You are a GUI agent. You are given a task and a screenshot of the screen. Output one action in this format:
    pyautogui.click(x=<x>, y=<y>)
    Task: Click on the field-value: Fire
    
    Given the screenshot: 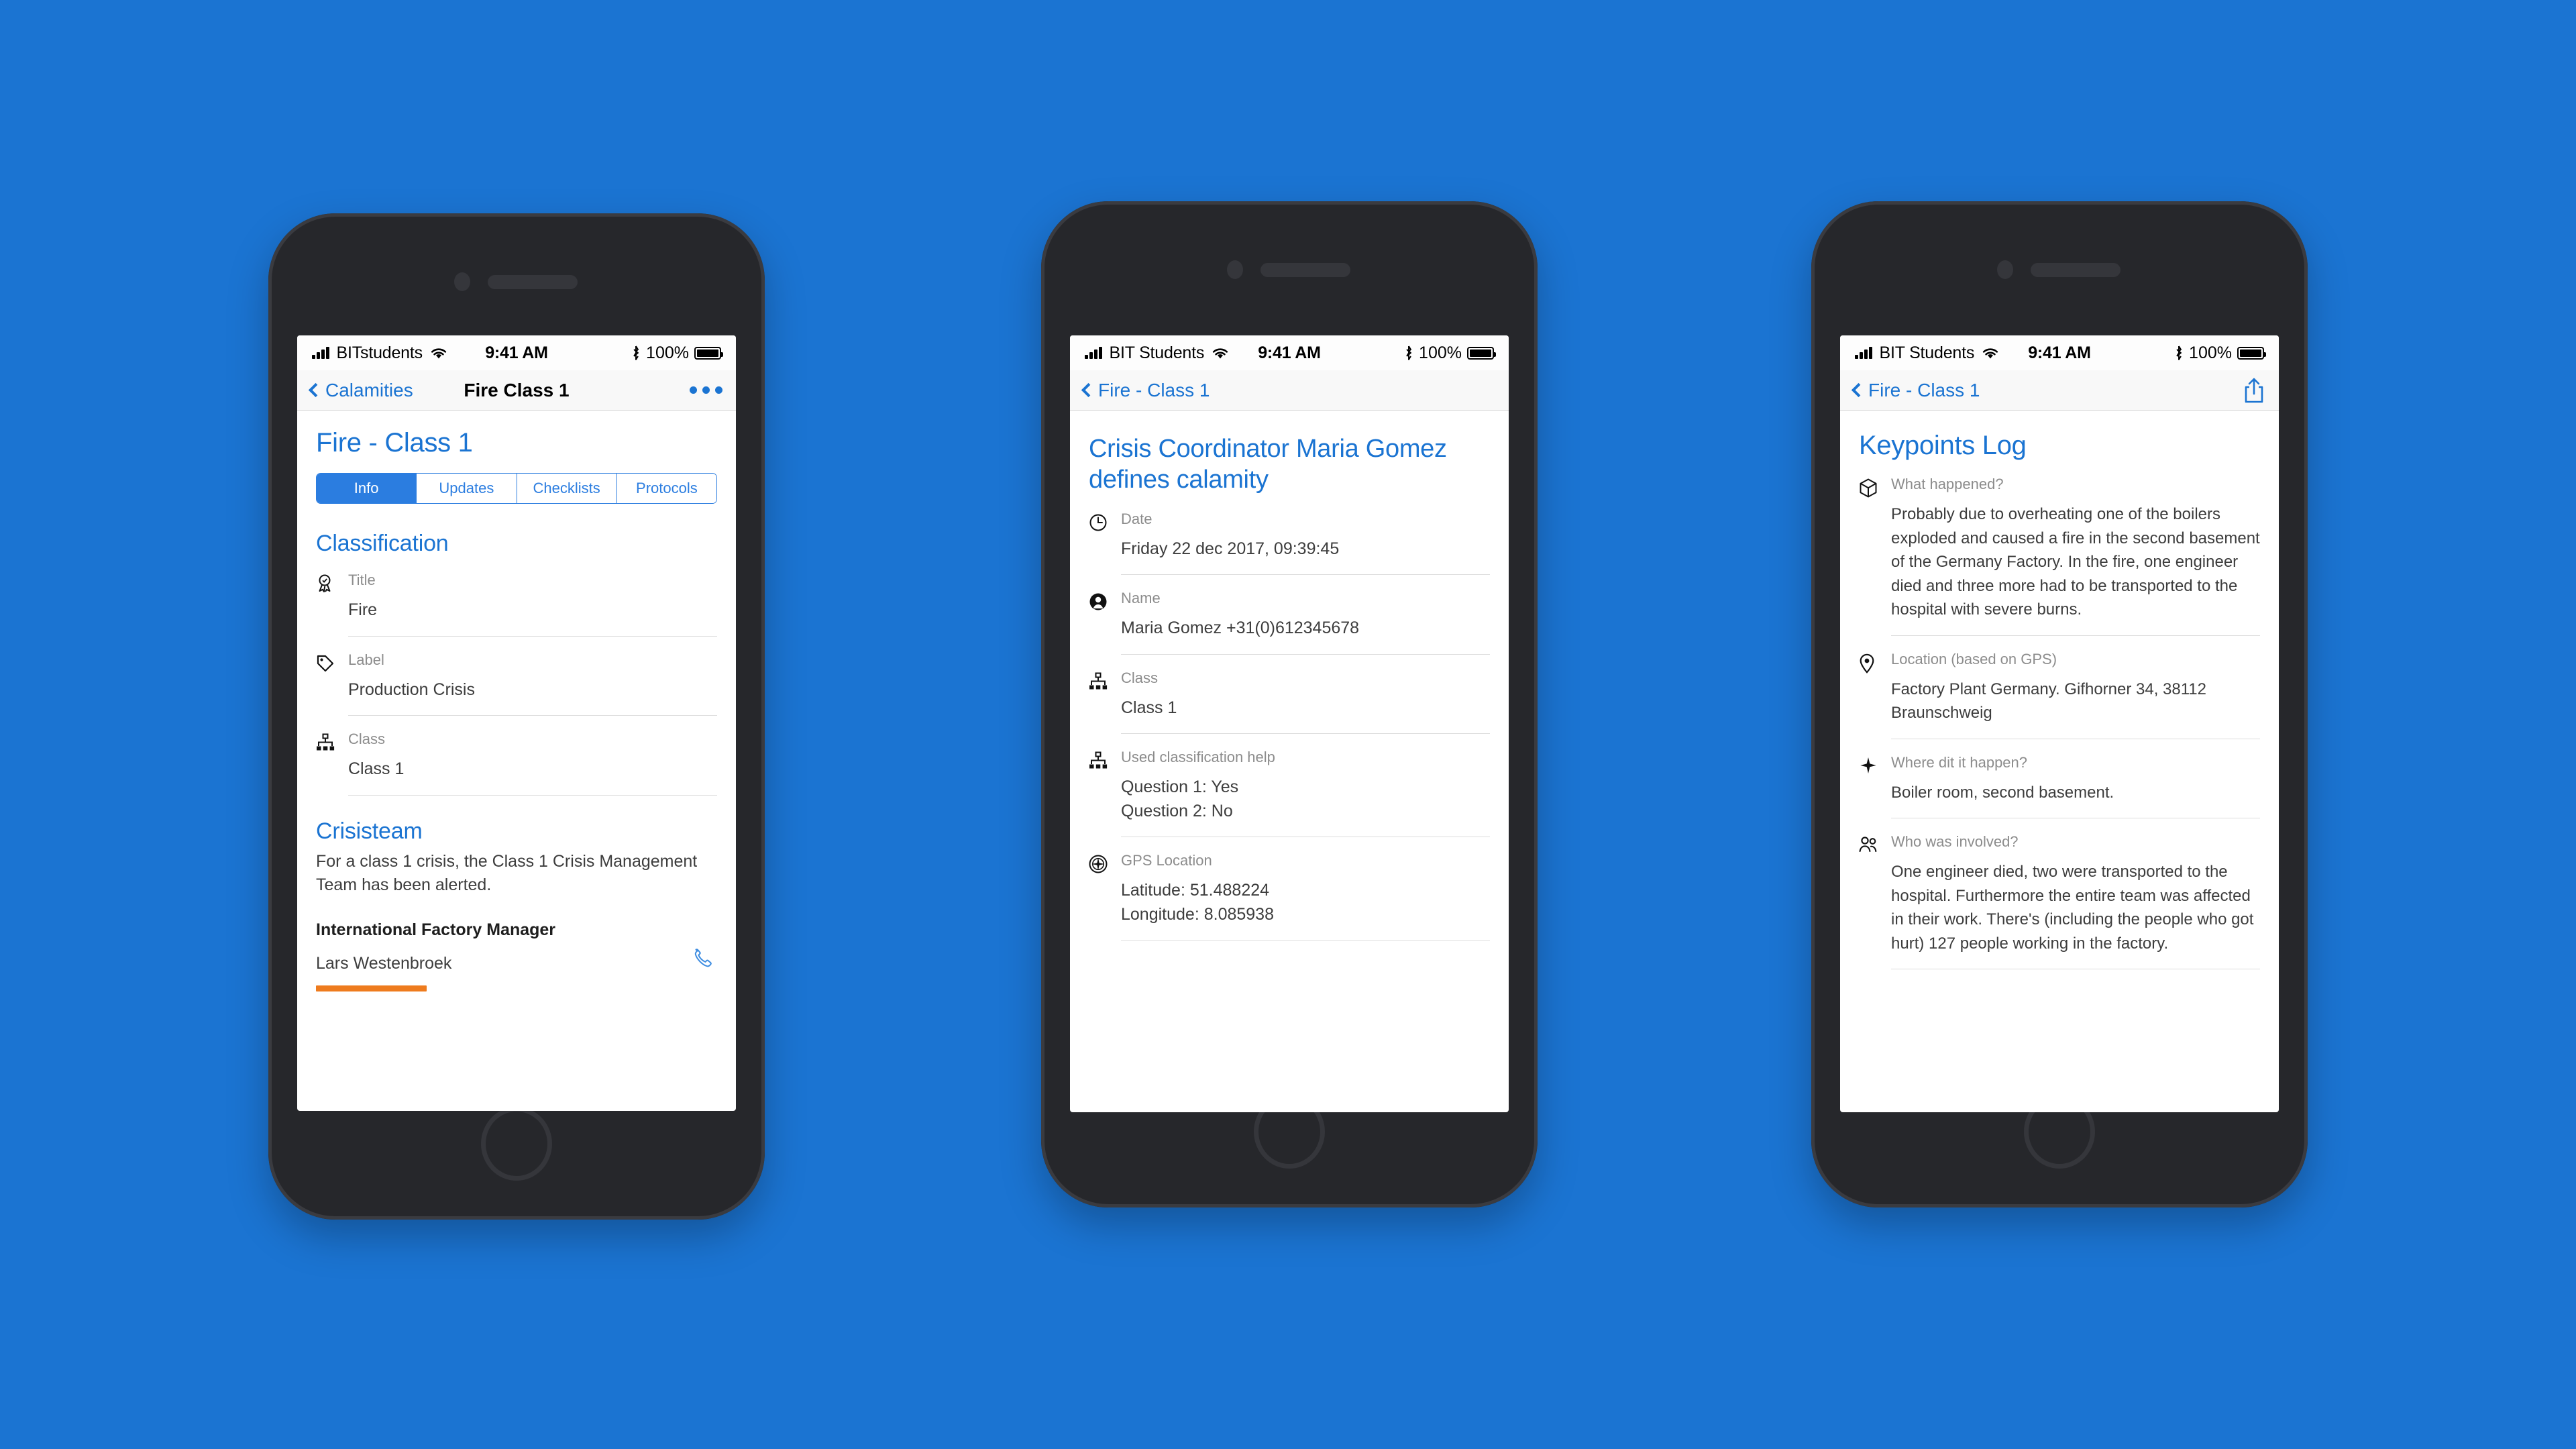 What is the action you would take?
    pyautogui.click(x=363, y=609)
    